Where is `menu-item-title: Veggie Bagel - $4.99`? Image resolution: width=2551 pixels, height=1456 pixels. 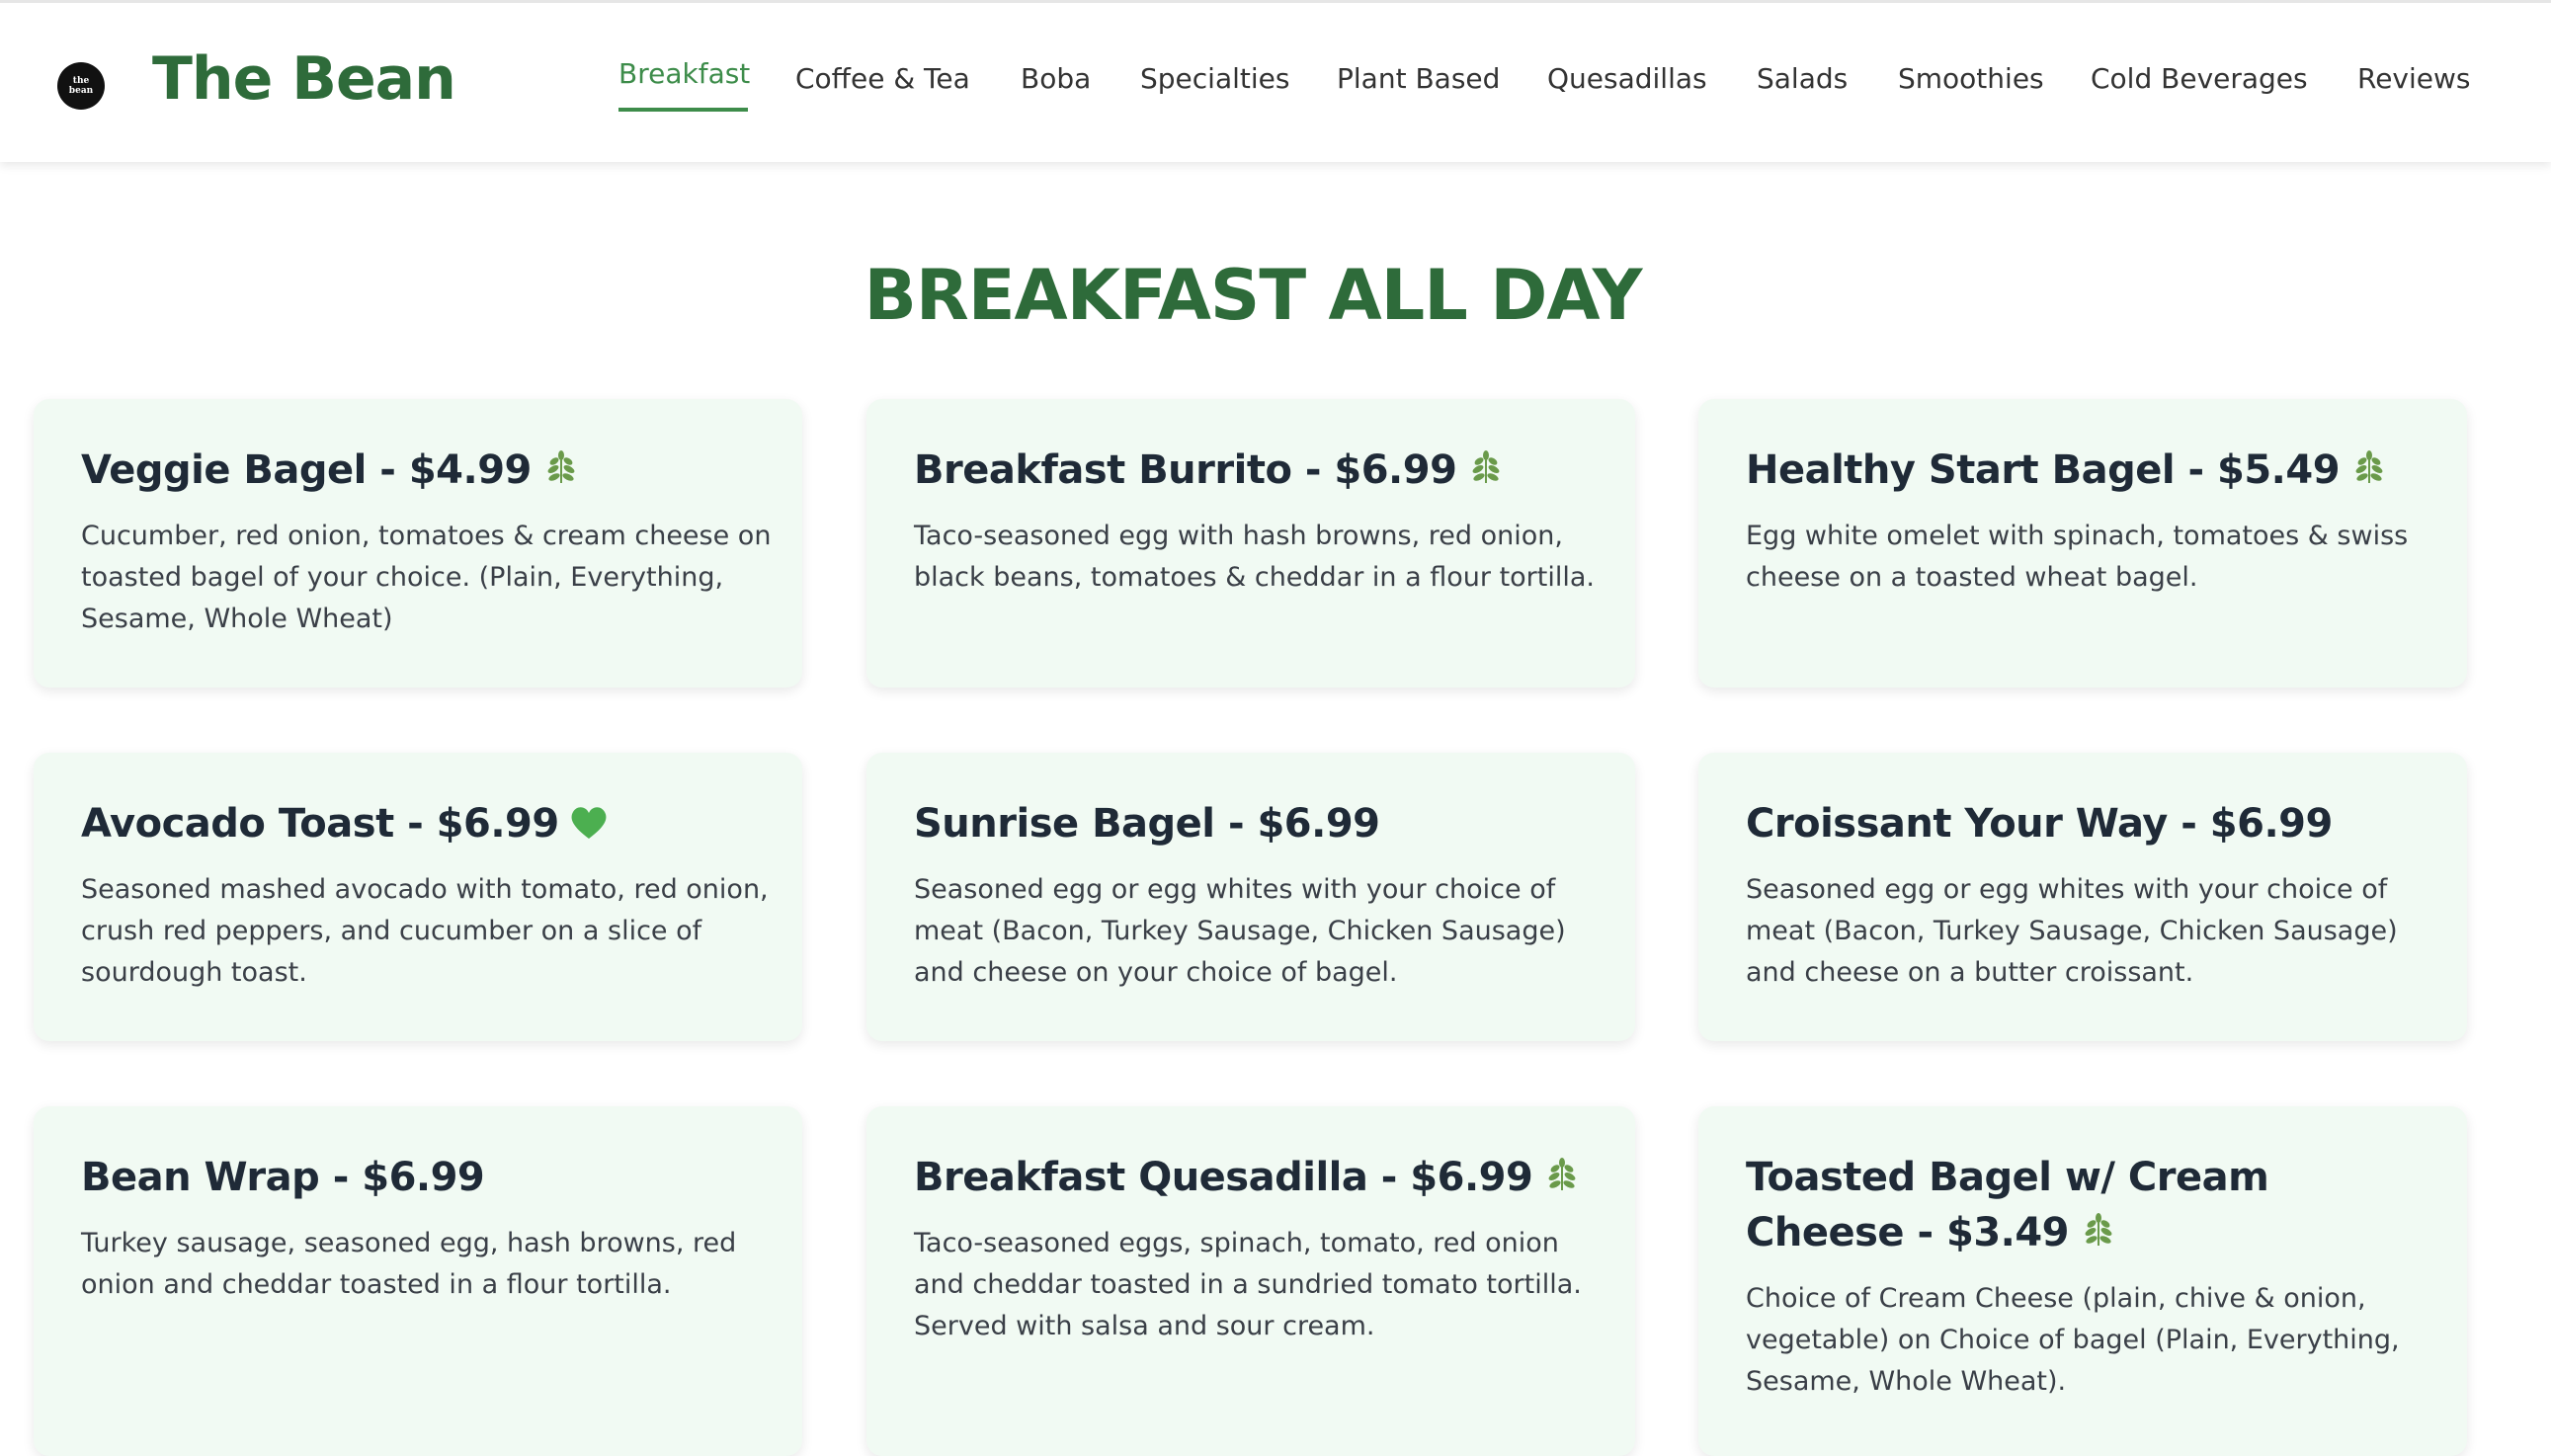 menu-item-title: Veggie Bagel - $4.99 is located at coordinates (427, 472).